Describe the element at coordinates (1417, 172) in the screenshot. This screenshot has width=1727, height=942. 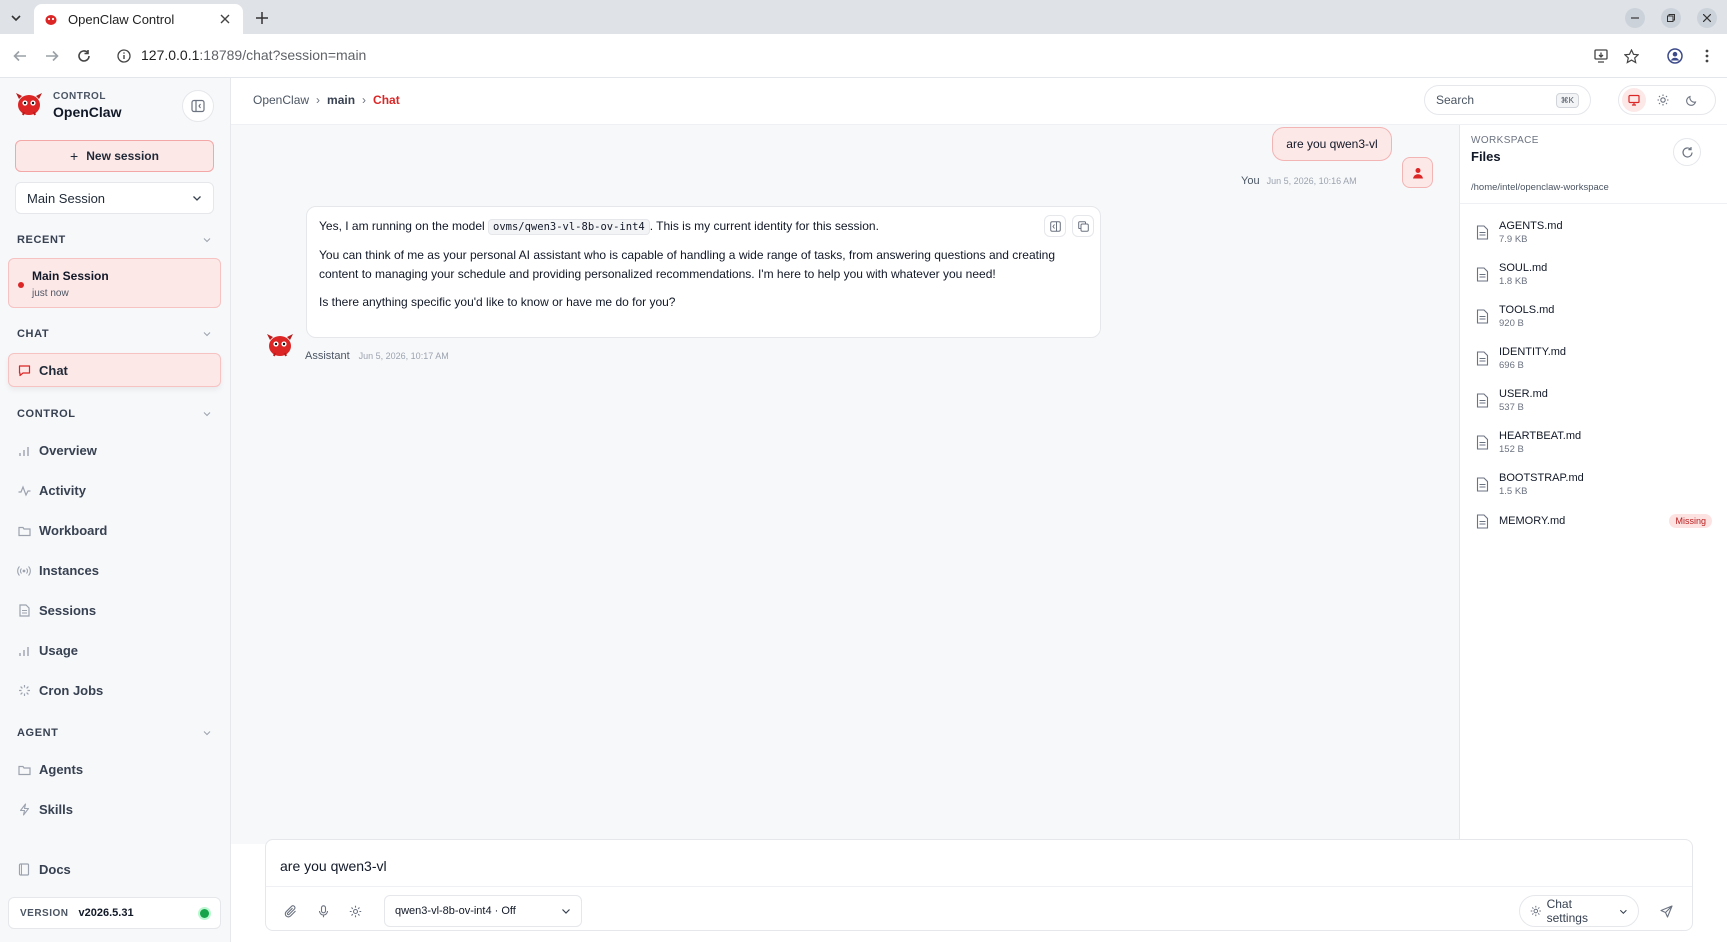
I see `user-avatar` at that location.